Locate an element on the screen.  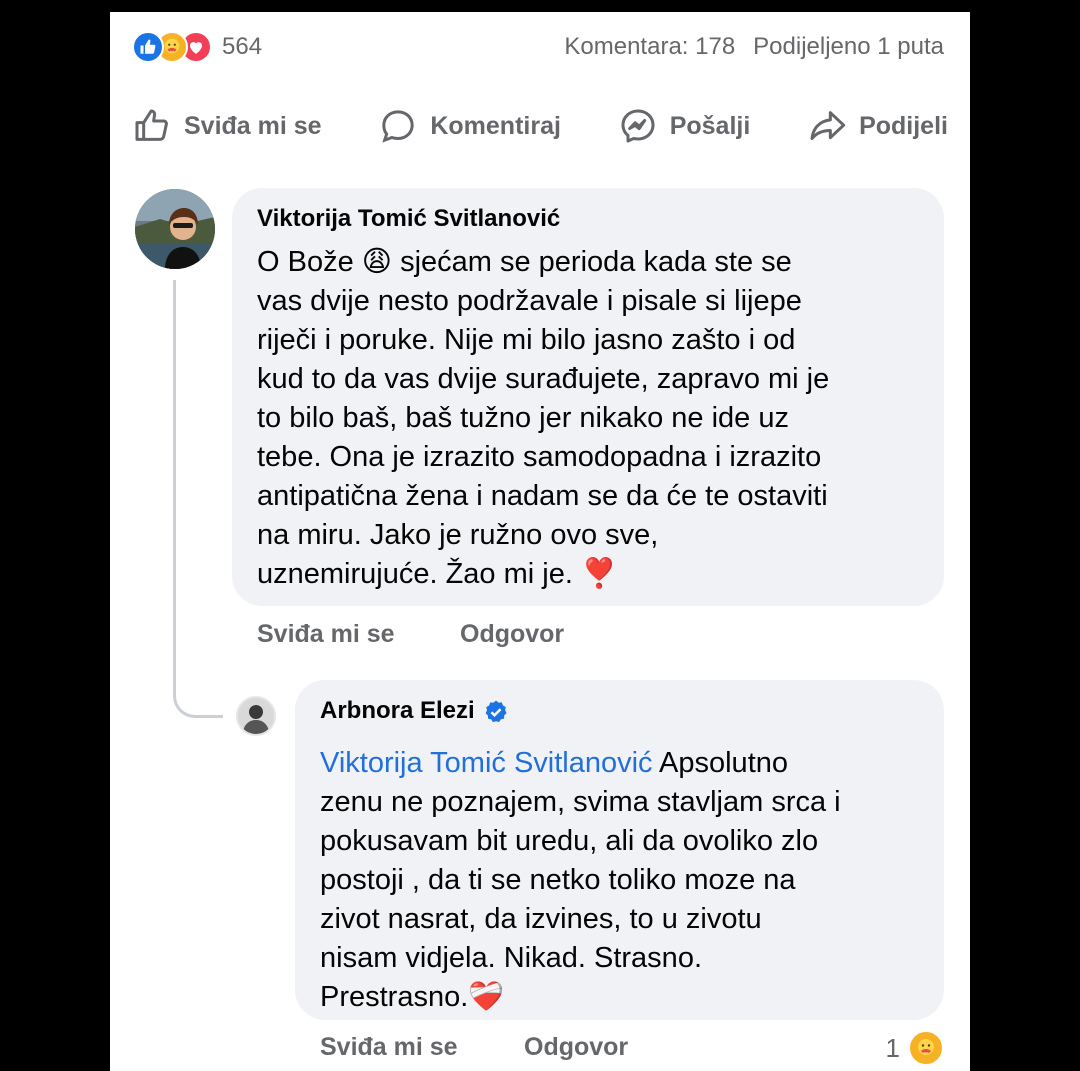
shares-count: Podijeljeno 1 puta is located at coordinates (848, 47).